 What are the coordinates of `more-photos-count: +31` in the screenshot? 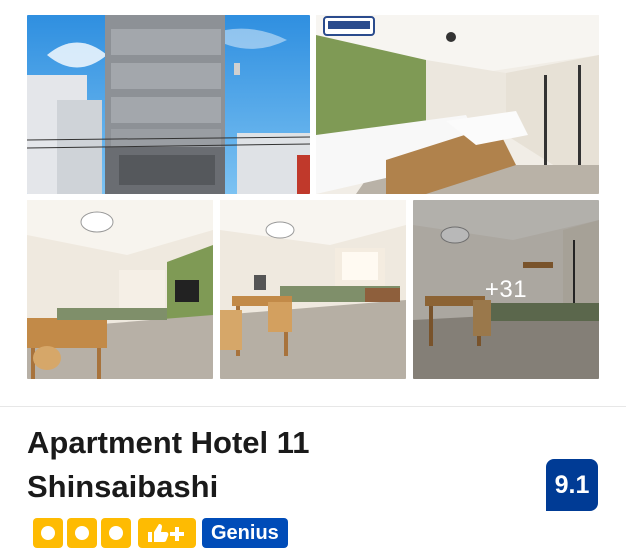 It's located at (506, 289).